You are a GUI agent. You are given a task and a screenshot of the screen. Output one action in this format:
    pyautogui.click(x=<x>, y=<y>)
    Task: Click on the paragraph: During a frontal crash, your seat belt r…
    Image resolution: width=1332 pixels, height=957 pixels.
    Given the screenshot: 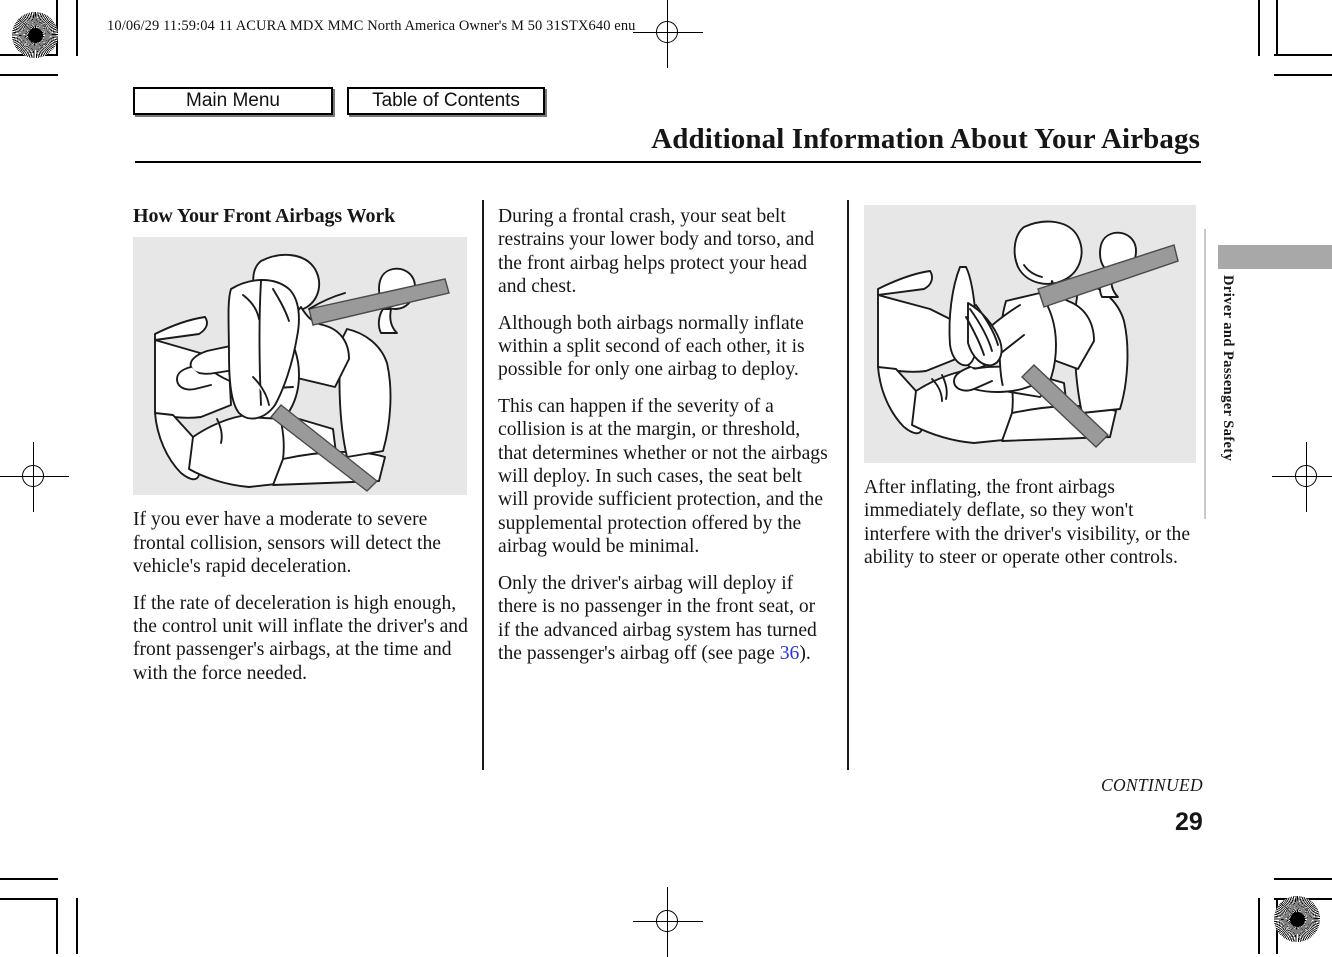 What is the action you would take?
    pyautogui.click(x=656, y=252)
    